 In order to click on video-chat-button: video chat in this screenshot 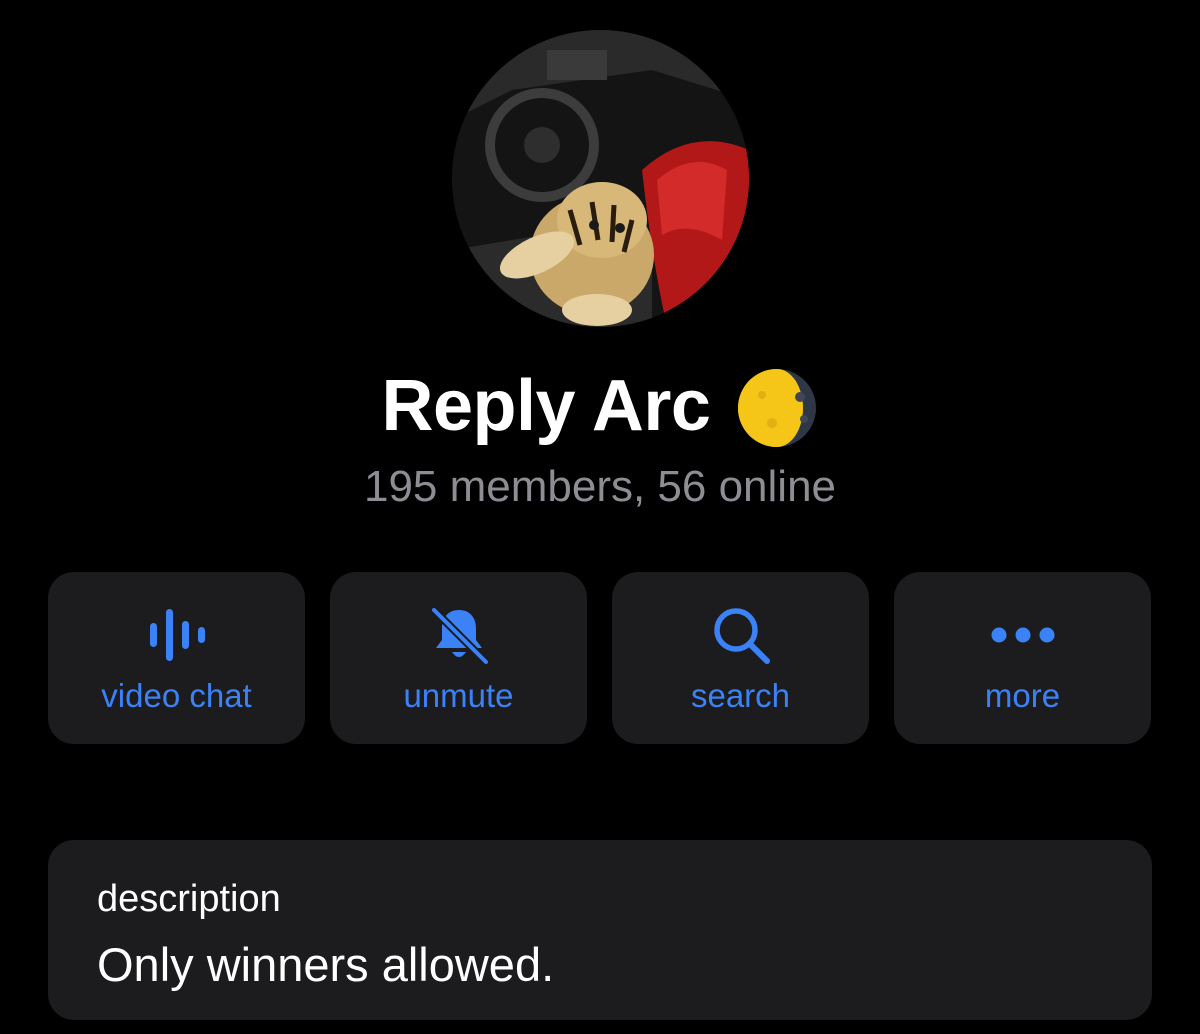, I will do `click(176, 658)`.